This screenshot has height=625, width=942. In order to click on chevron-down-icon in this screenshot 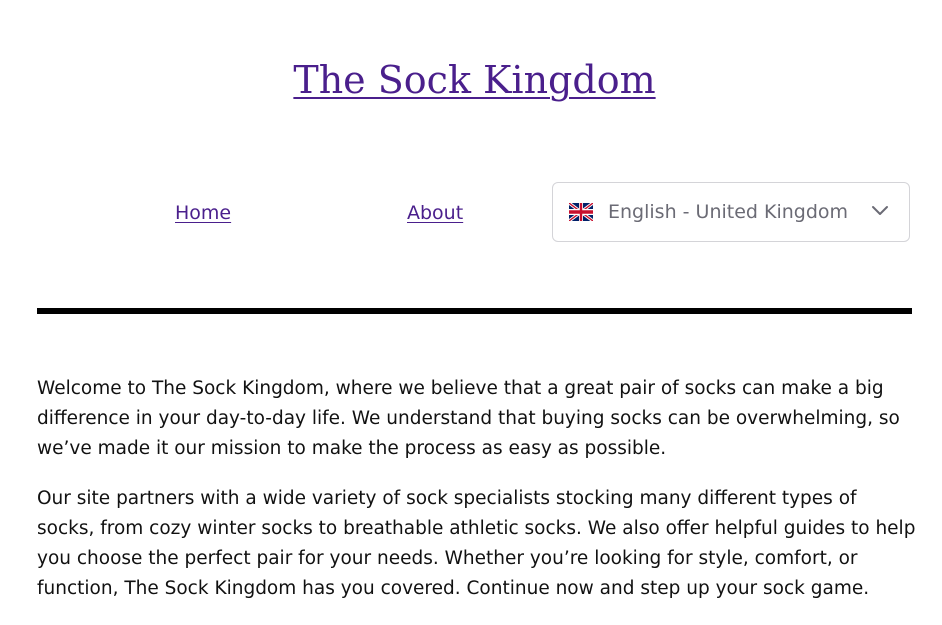, I will do `click(880, 210)`.